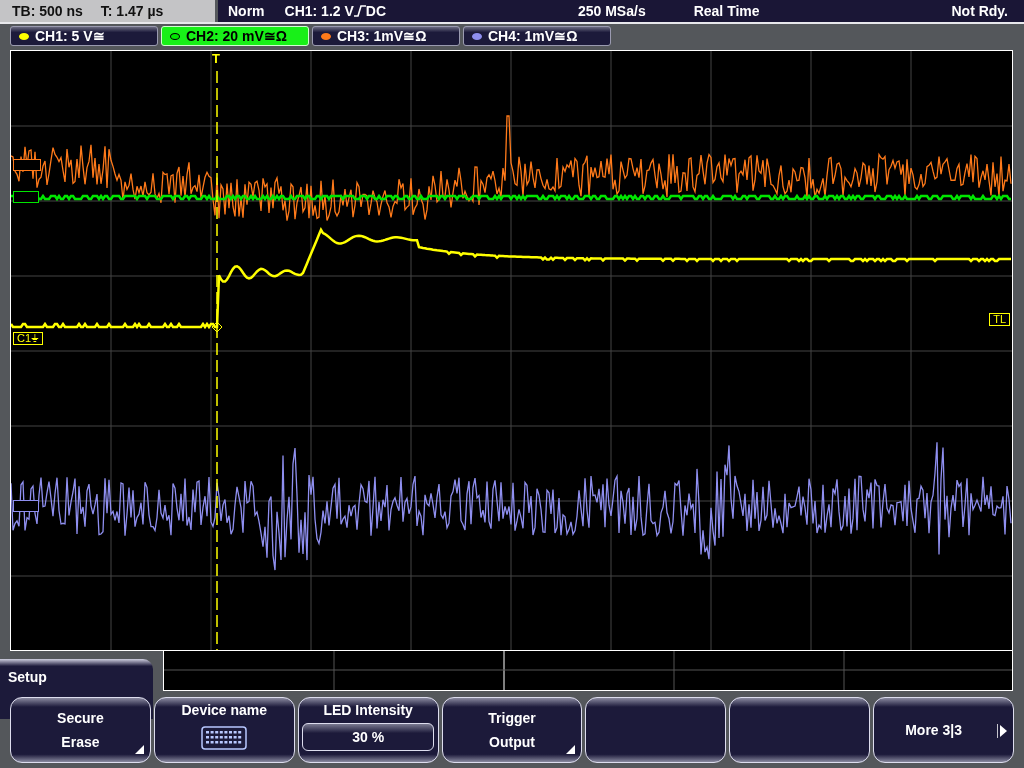 Image resolution: width=1024 pixels, height=768 pixels. I want to click on trigger-marker: T, so click(216, 58).